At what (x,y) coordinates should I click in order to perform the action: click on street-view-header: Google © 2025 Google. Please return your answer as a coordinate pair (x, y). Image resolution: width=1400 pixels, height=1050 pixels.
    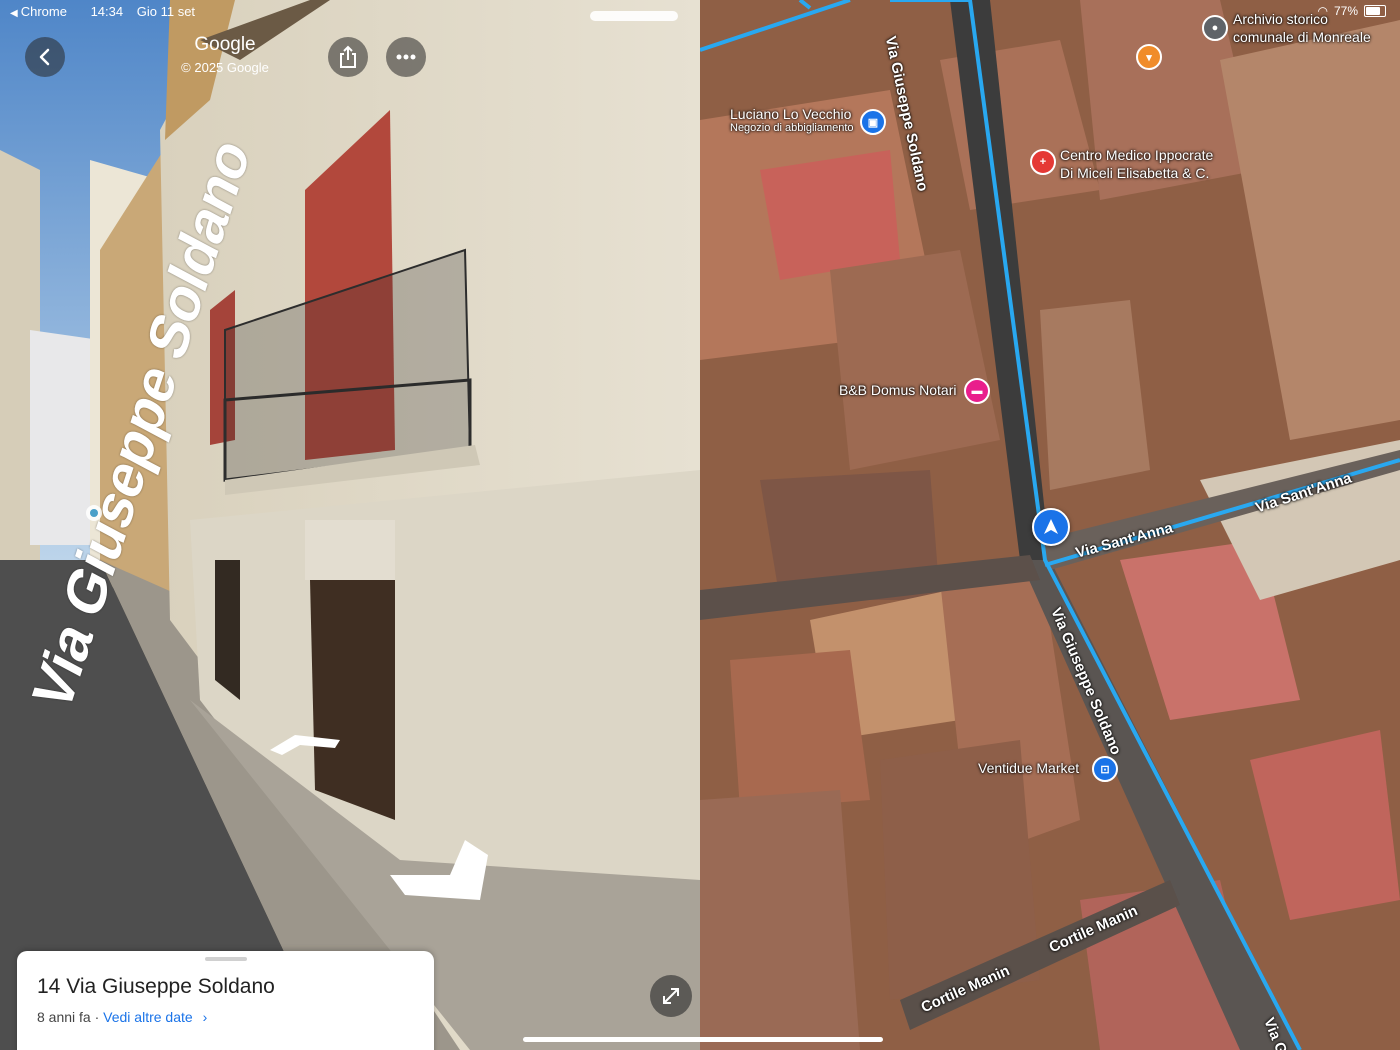
    Looking at the image, I should click on (225, 54).